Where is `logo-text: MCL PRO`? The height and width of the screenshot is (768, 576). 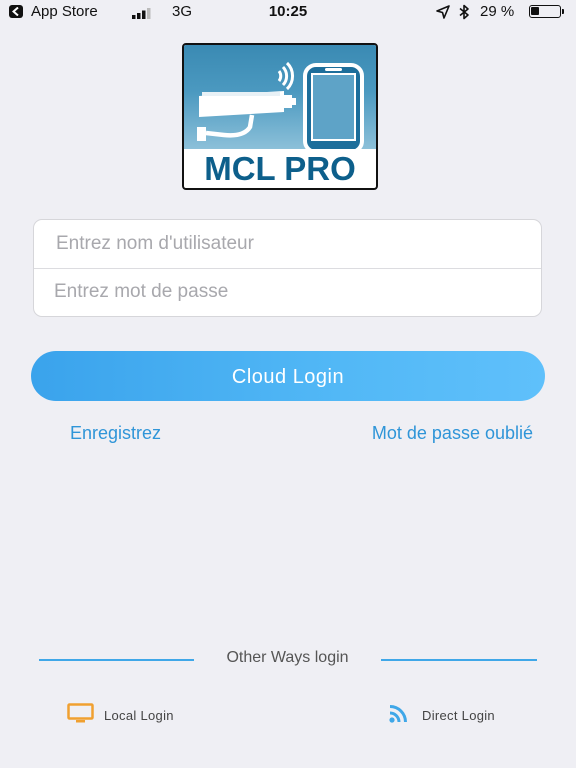 logo-text: MCL PRO is located at coordinates (280, 168).